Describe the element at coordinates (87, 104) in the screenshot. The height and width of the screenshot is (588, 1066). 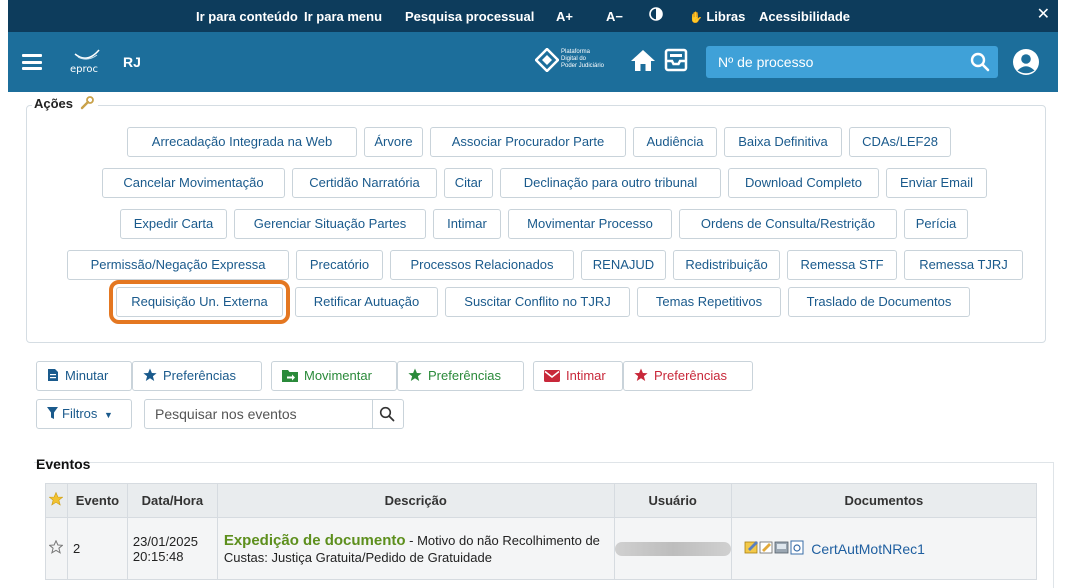
I see `wrench-icon` at that location.